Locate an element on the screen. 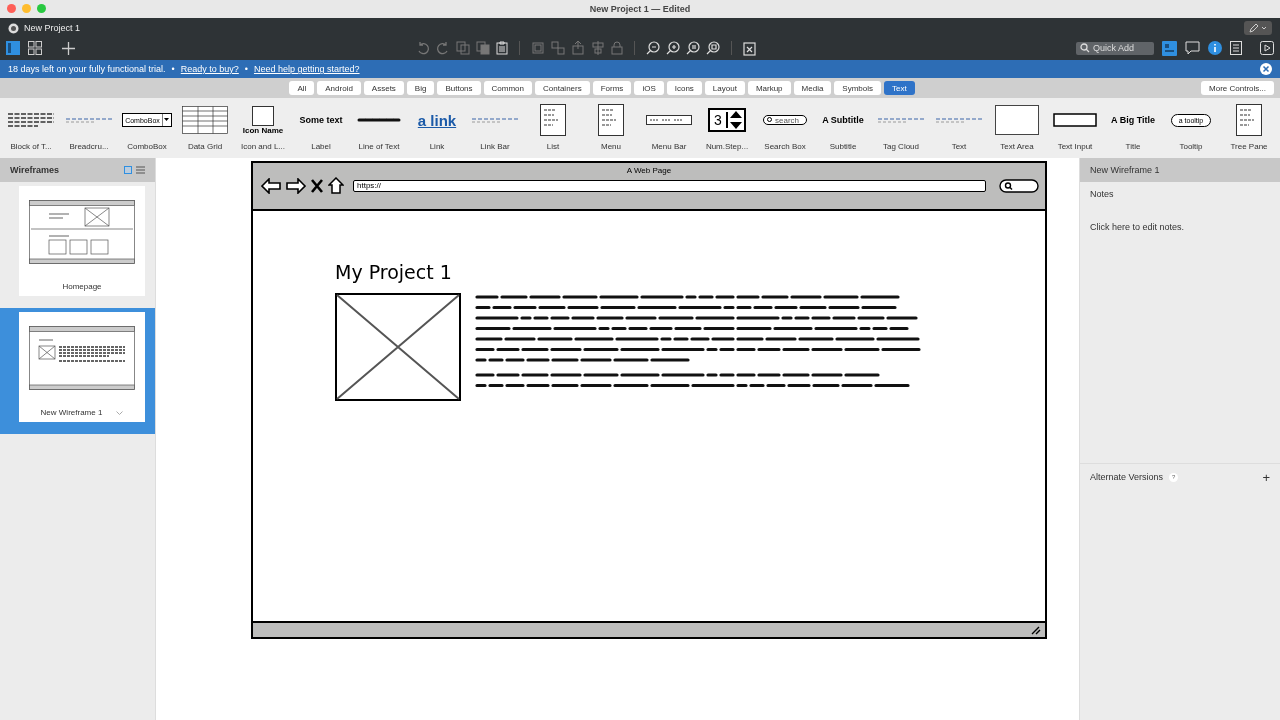 The height and width of the screenshot is (720, 1280). filter-tab: Assets is located at coordinates (383, 88).